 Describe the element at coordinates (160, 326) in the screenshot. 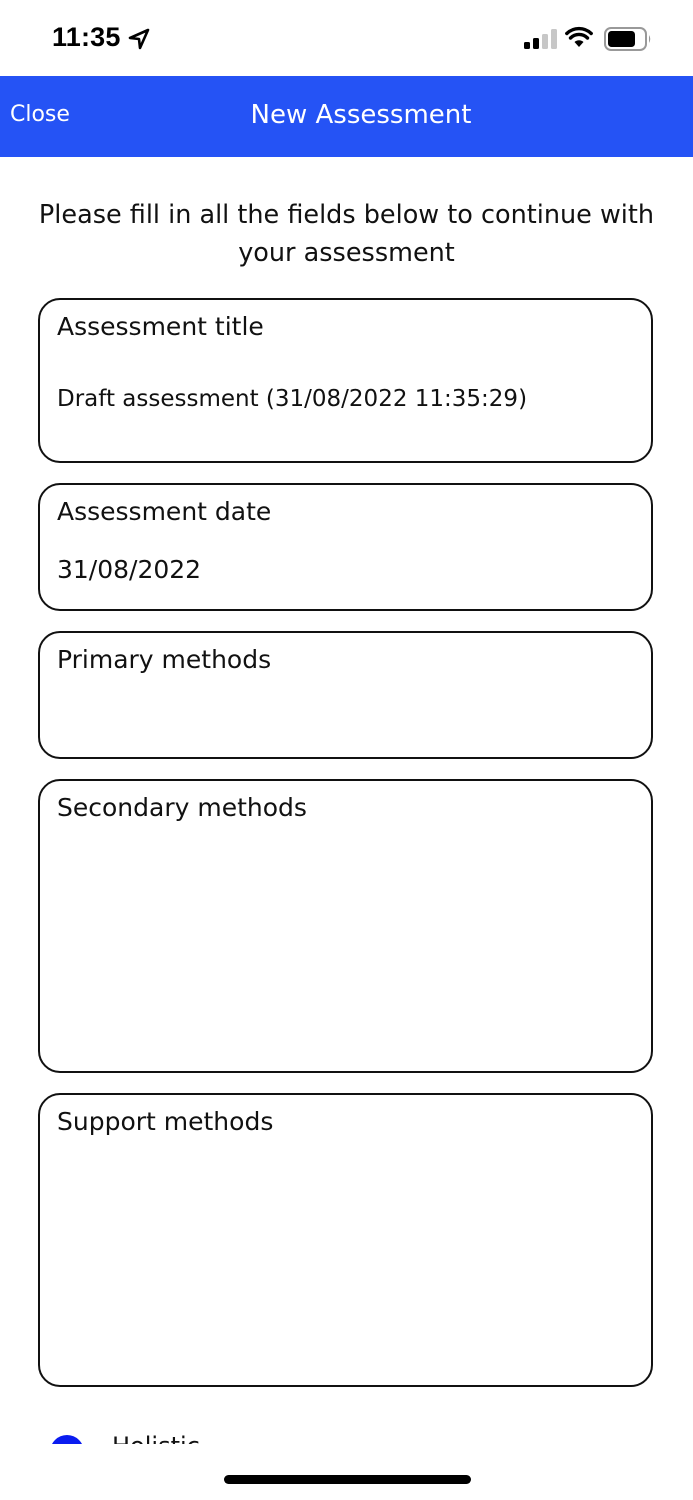

I see `assessment-title-label: Assessment title` at that location.